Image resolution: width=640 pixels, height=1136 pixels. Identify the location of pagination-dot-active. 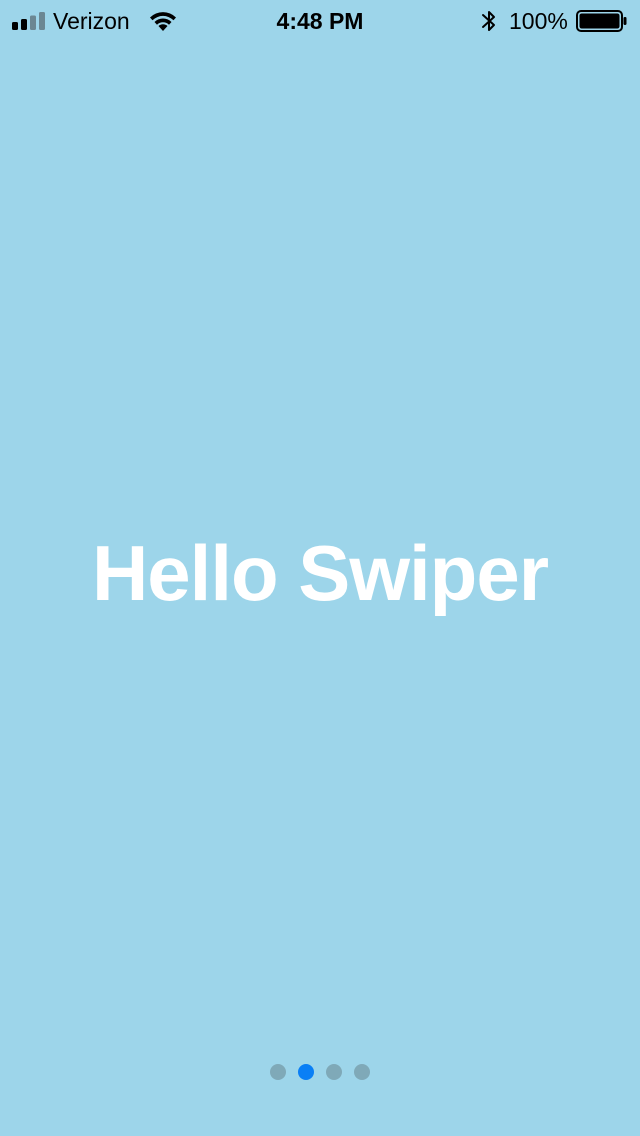
(306, 1072).